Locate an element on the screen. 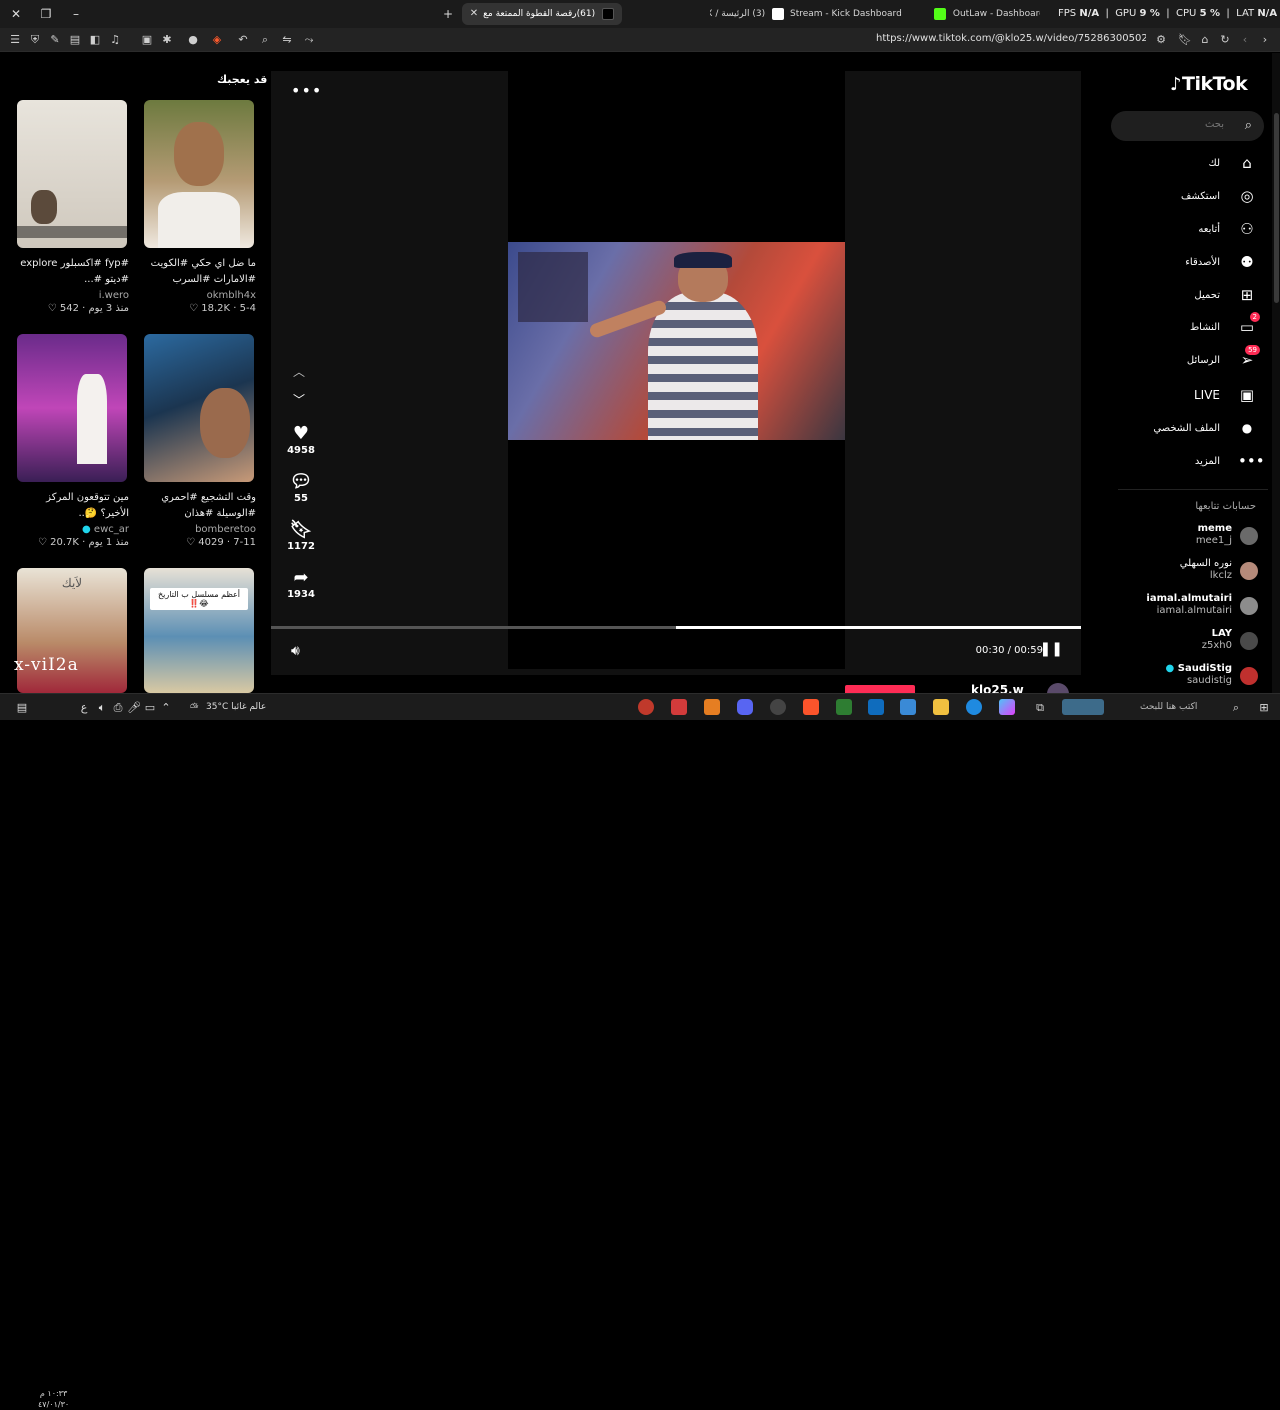 The height and width of the screenshot is (1410, 1280). sidebar-item-following: أتابعه ⚇ is located at coordinates (1181, 232).